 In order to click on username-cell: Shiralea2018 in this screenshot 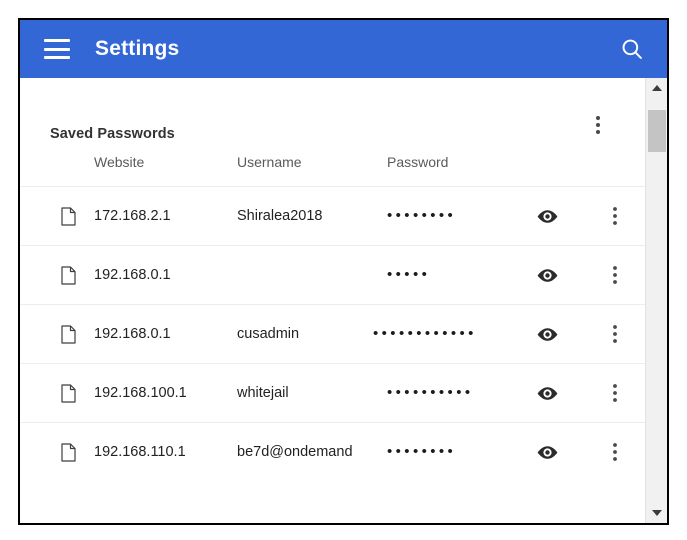, I will do `click(312, 216)`.